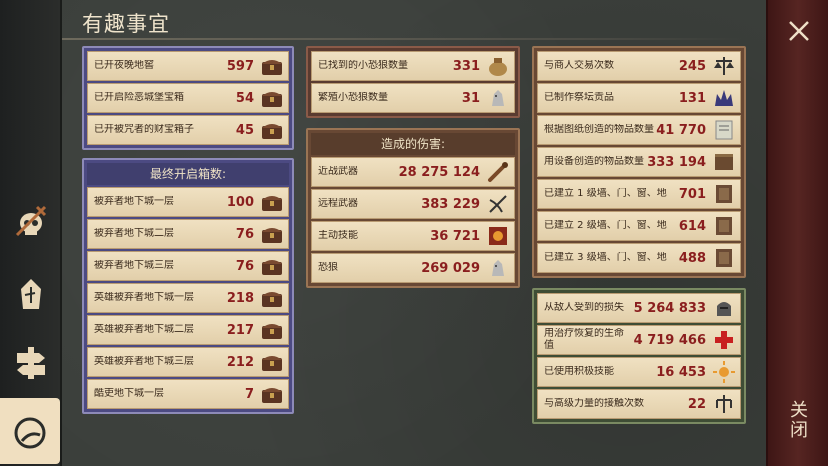  Describe the element at coordinates (244, 98) in the screenshot. I see `stat-value: 54` at that location.